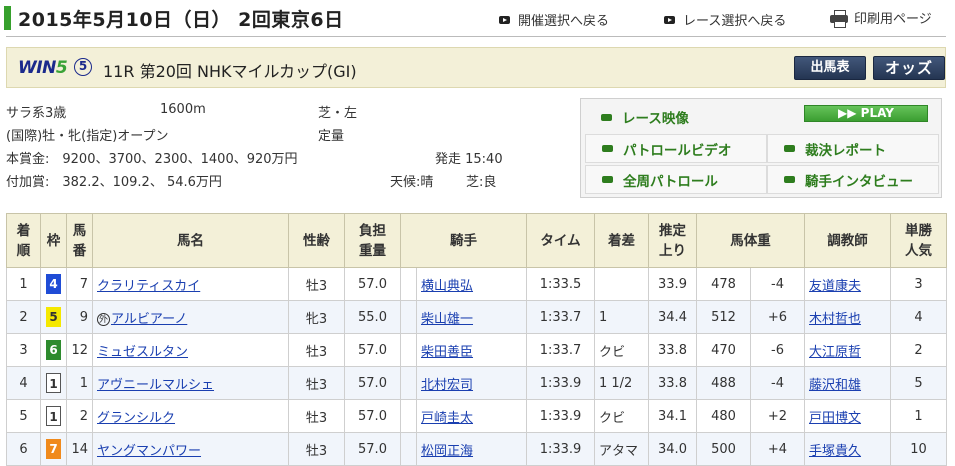 This screenshot has width=955, height=466. What do you see at coordinates (670, 181) in the screenshot?
I see `full-patrol-label: 全周パトロール` at bounding box center [670, 181].